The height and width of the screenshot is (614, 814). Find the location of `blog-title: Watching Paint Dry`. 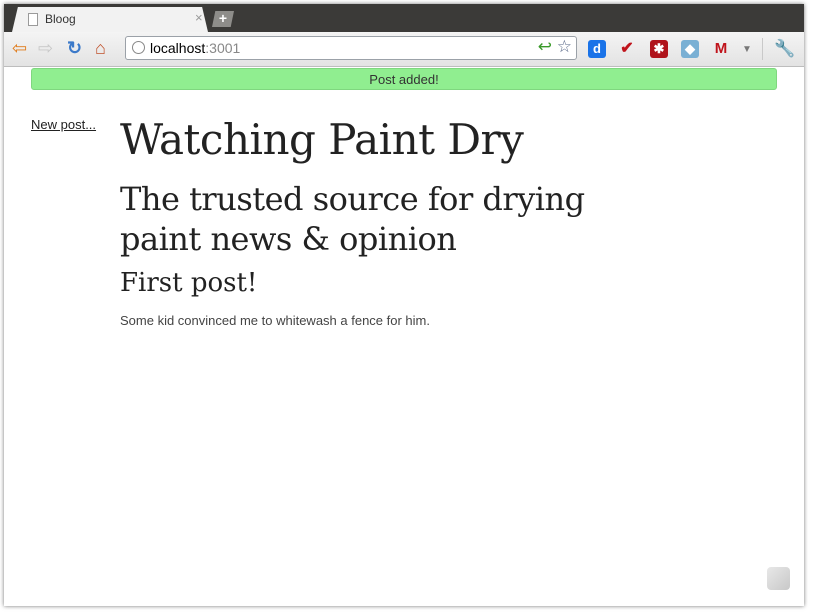

blog-title: Watching Paint Dry is located at coordinates (322, 139).